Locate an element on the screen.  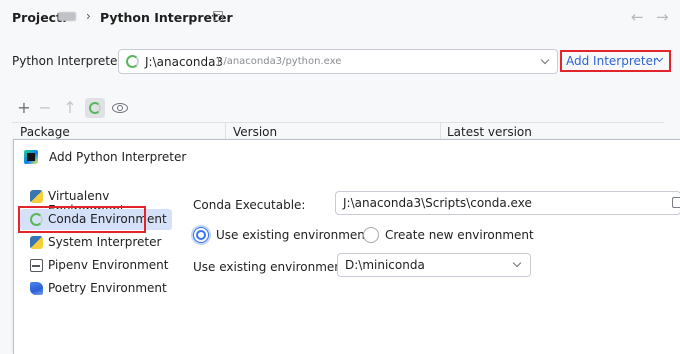
column-package: Package is located at coordinates (45, 132).